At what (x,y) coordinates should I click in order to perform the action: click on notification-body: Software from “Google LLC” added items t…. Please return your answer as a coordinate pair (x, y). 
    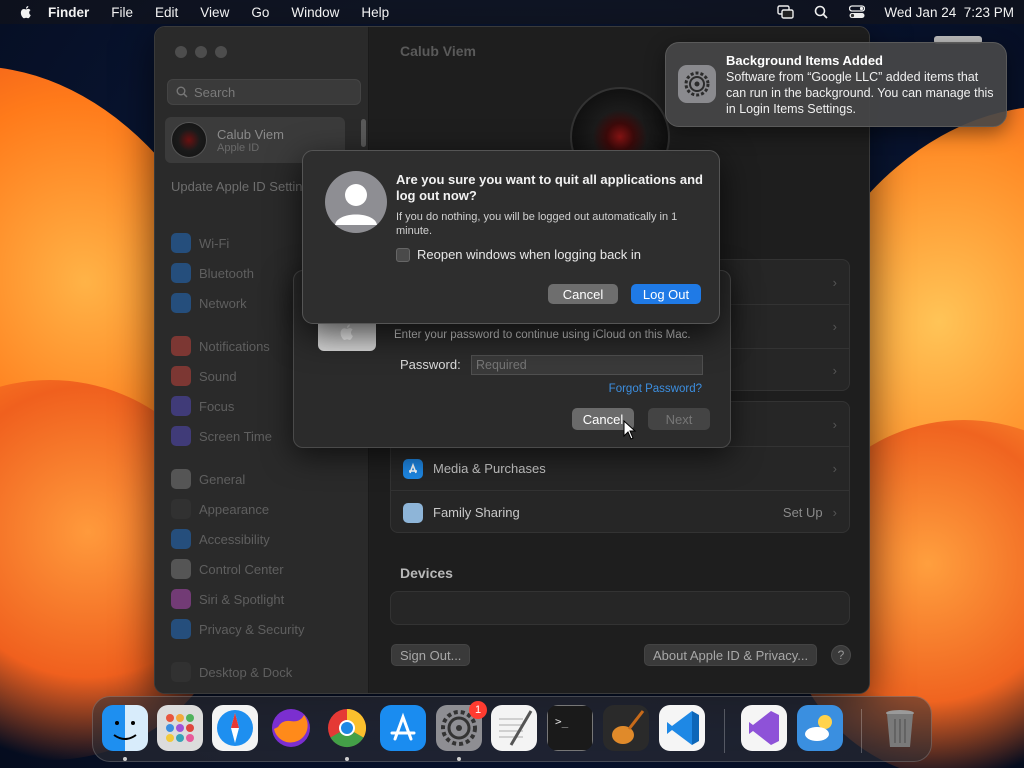
    Looking at the image, I should click on (860, 93).